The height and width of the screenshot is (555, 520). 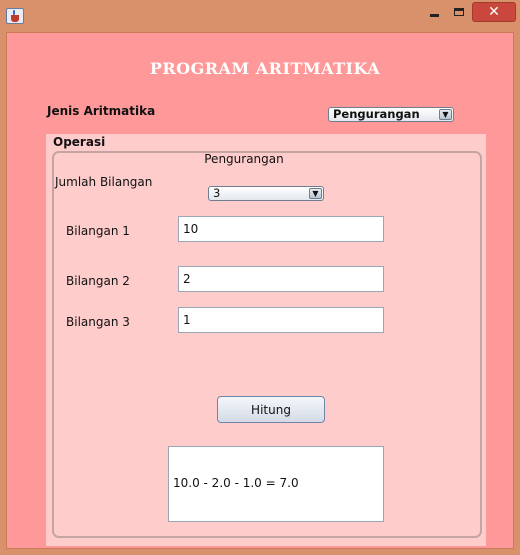 I want to click on operasi-label: Operasi, so click(x=79, y=142).